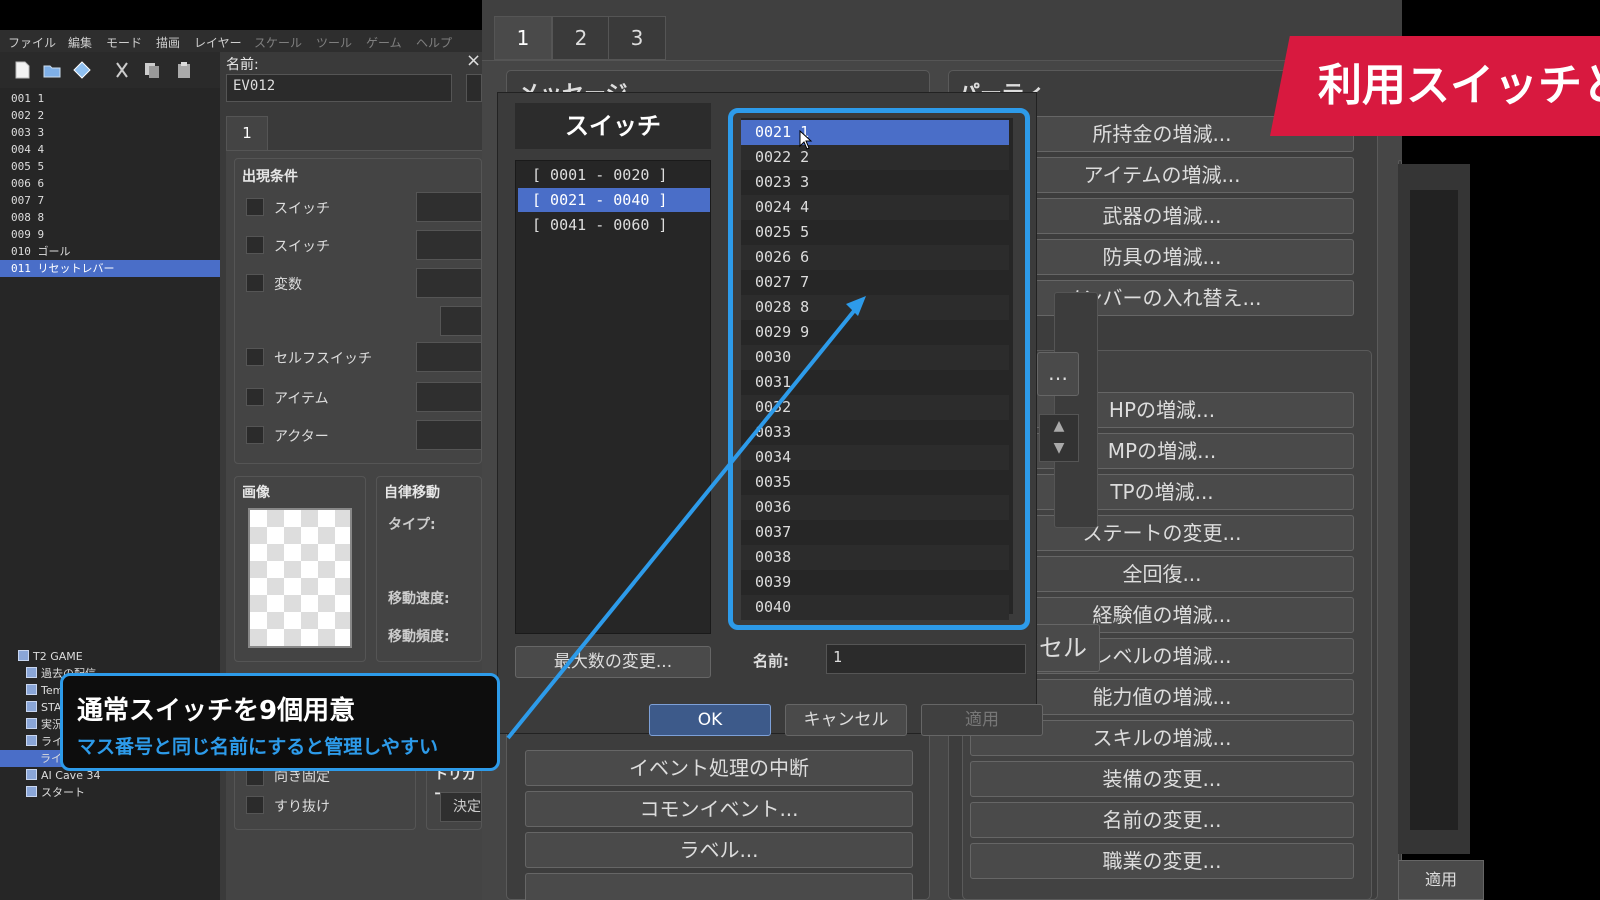 The width and height of the screenshot is (1600, 900). I want to click on caption-sub: マス番号と同じ名前にすると管理しやすい, so click(258, 747).